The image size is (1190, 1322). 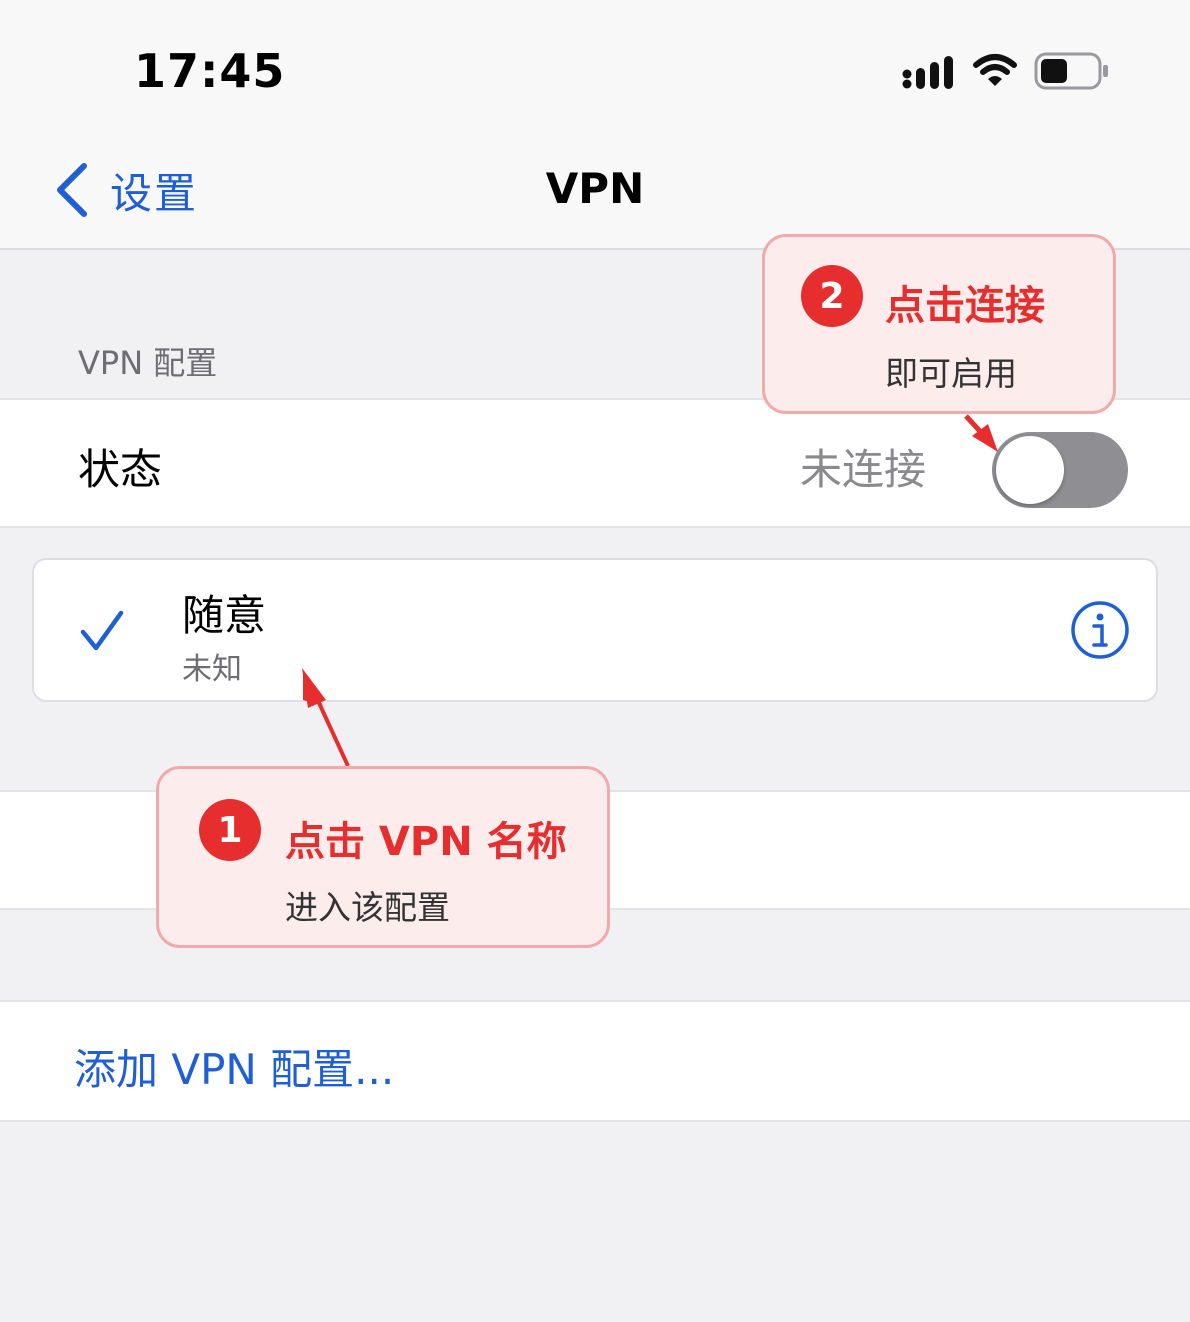 What do you see at coordinates (951, 373) in the screenshot?
I see `callout-2-subtitle: 即可启用` at bounding box center [951, 373].